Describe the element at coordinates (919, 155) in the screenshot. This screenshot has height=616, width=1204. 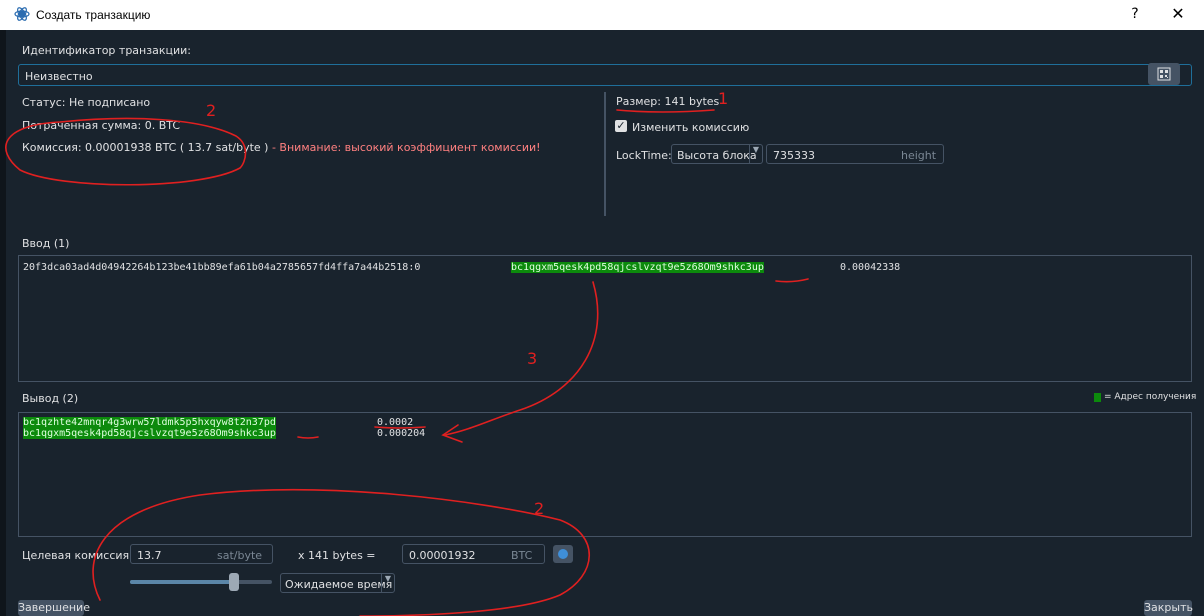
I see `locktime-unit: height` at that location.